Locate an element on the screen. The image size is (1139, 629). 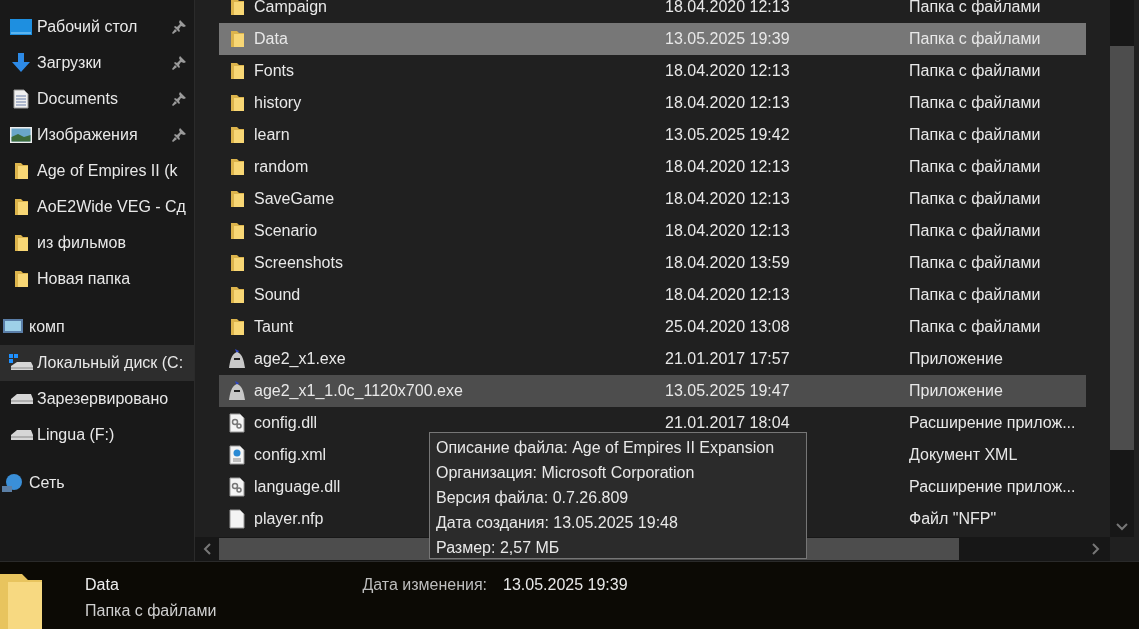
tooltip-line: Размер: 2,57 МБ is located at coordinates (498, 548).